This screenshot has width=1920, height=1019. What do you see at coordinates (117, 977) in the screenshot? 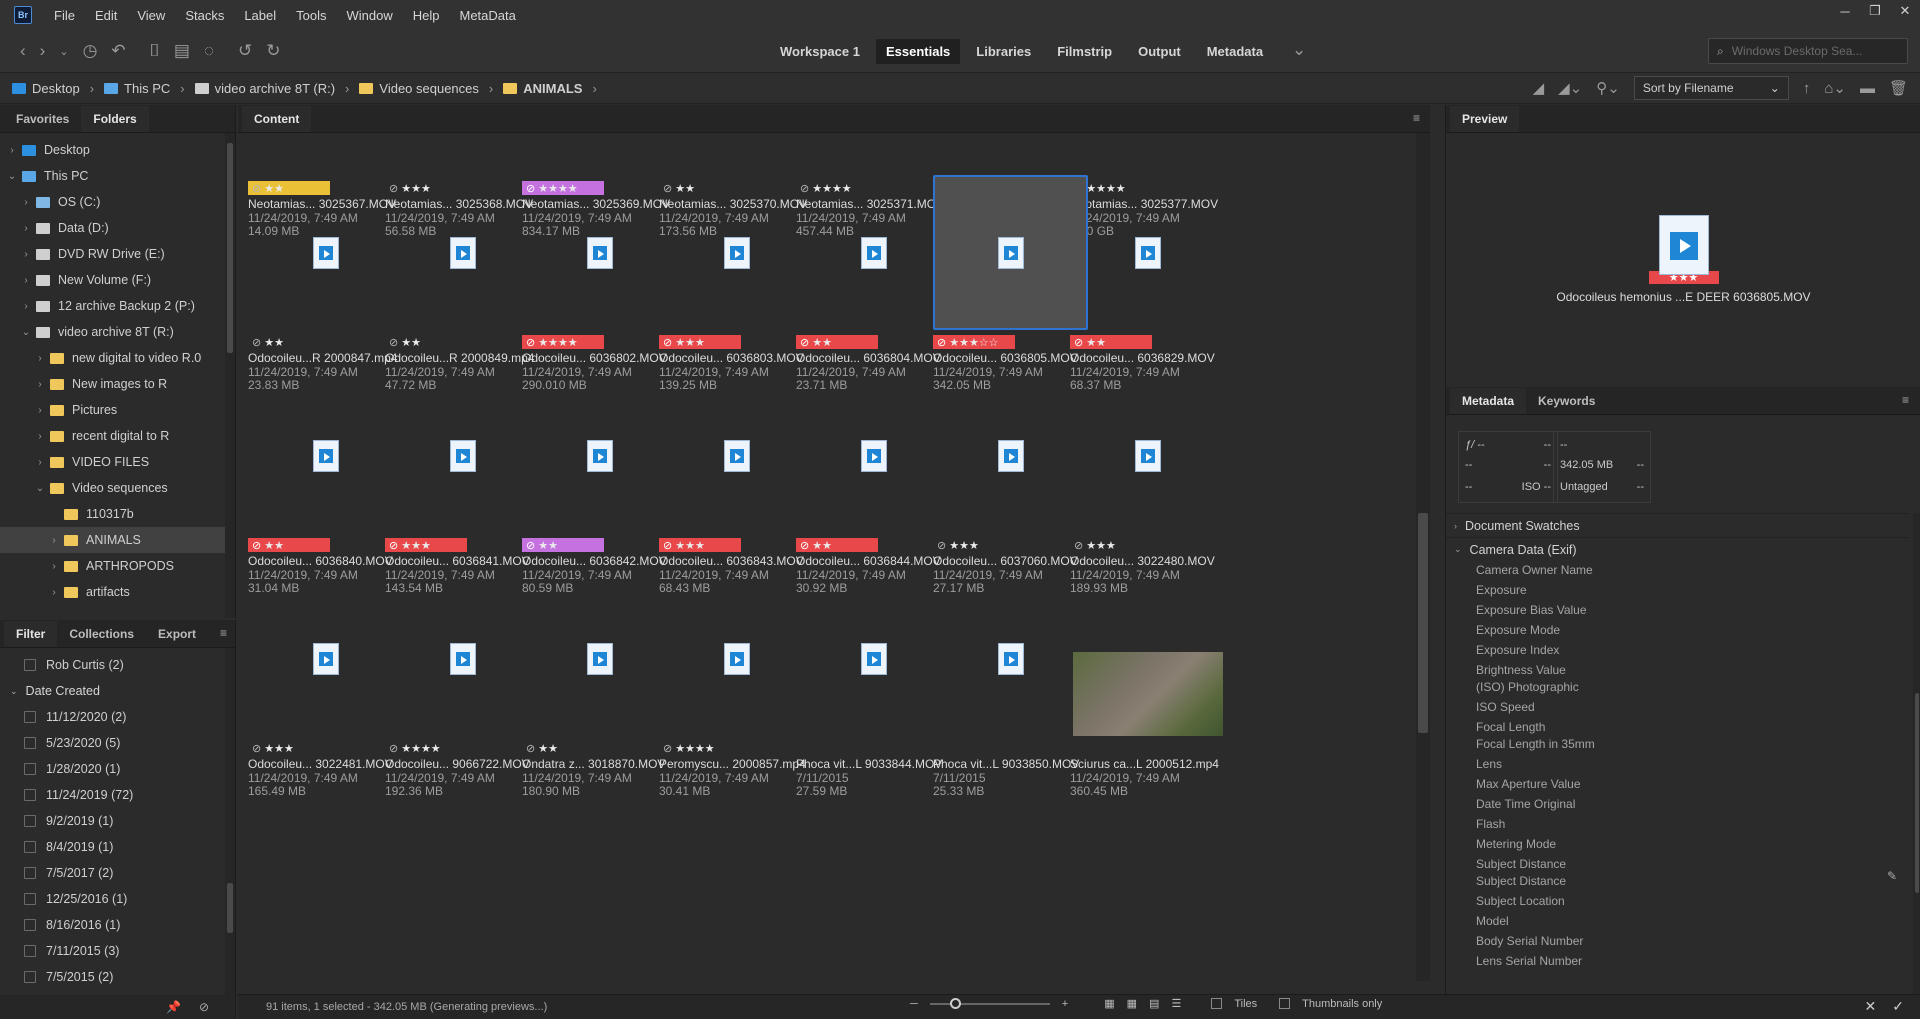
I see `filter-item: 7/5/2015 (2)` at bounding box center [117, 977].